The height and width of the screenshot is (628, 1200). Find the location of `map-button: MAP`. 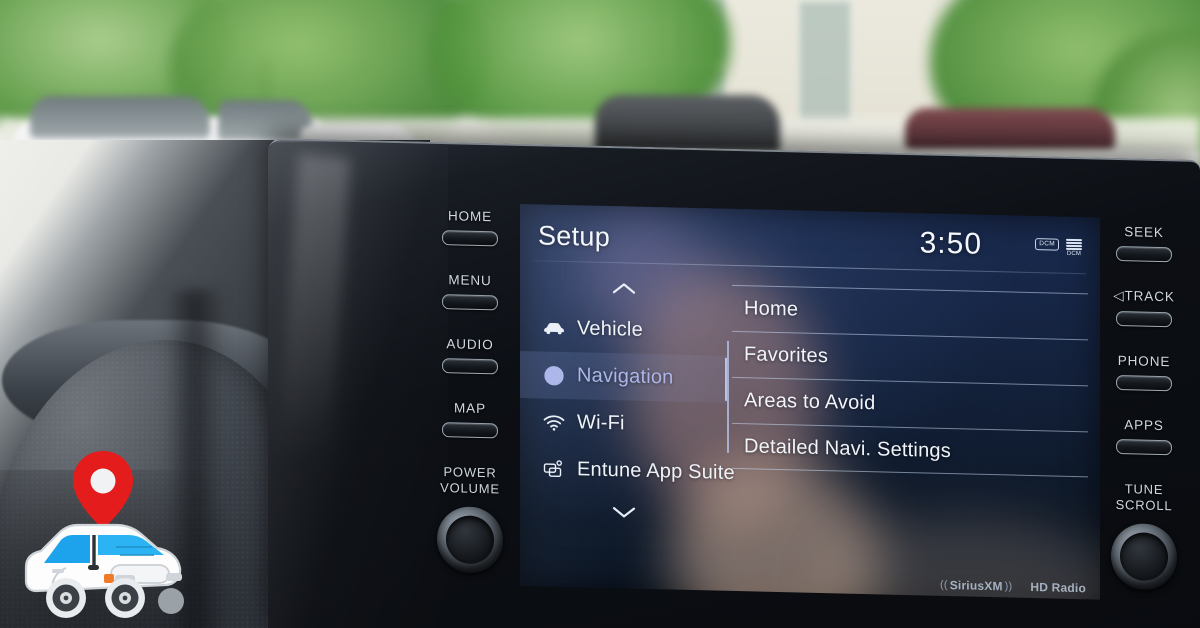

map-button: MAP is located at coordinates (470, 419).